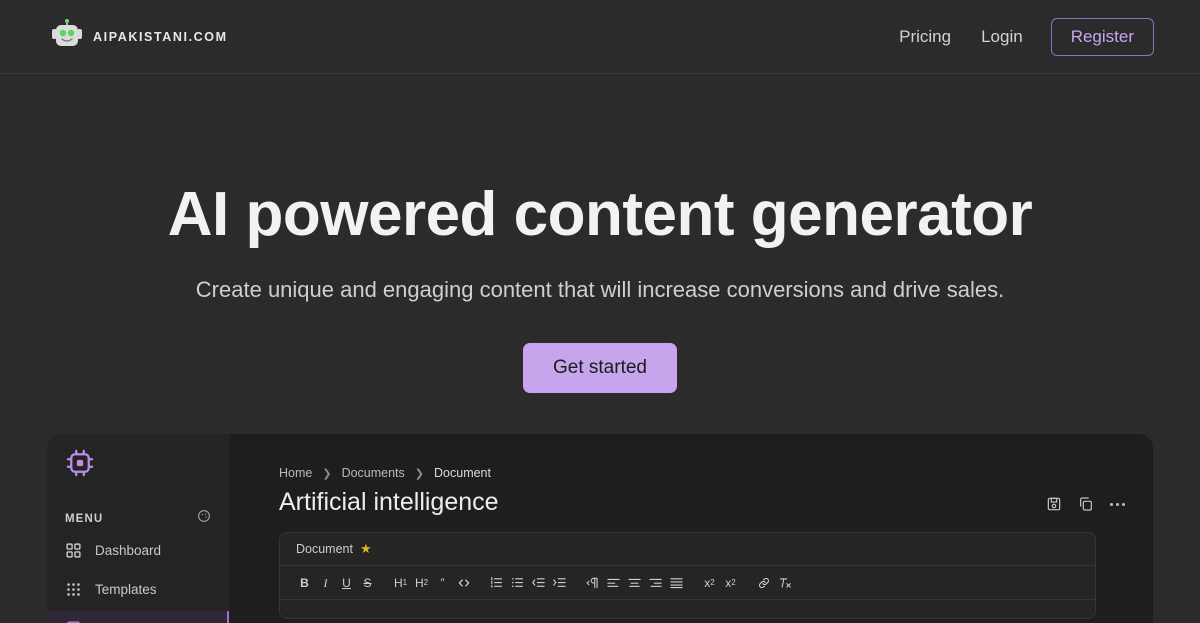 This screenshot has width=1200, height=623. I want to click on document-header: Artificial intelligence, so click(702, 502).